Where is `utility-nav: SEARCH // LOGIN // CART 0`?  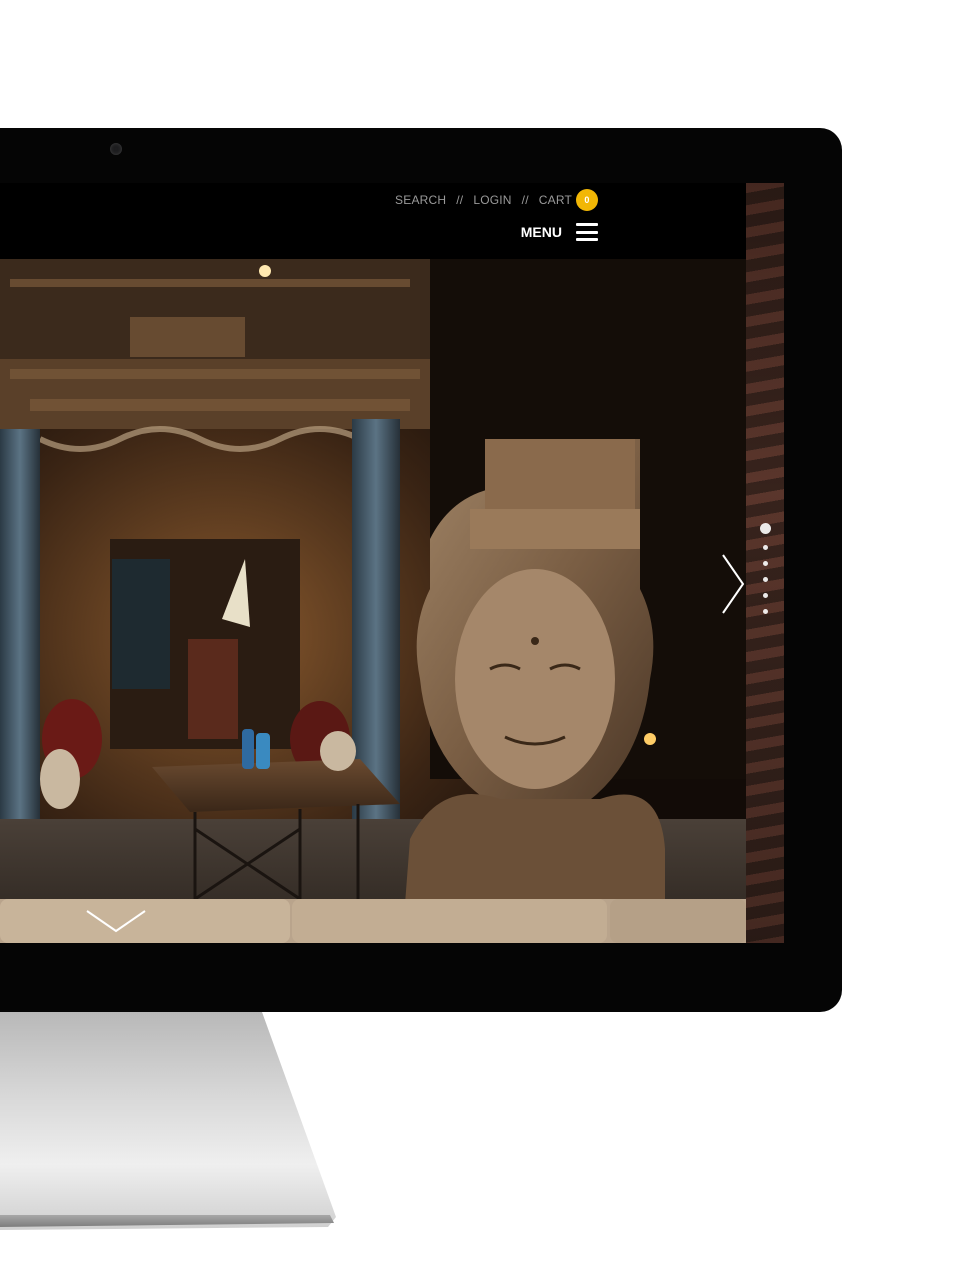 utility-nav: SEARCH // LOGIN // CART 0 is located at coordinates (496, 200).